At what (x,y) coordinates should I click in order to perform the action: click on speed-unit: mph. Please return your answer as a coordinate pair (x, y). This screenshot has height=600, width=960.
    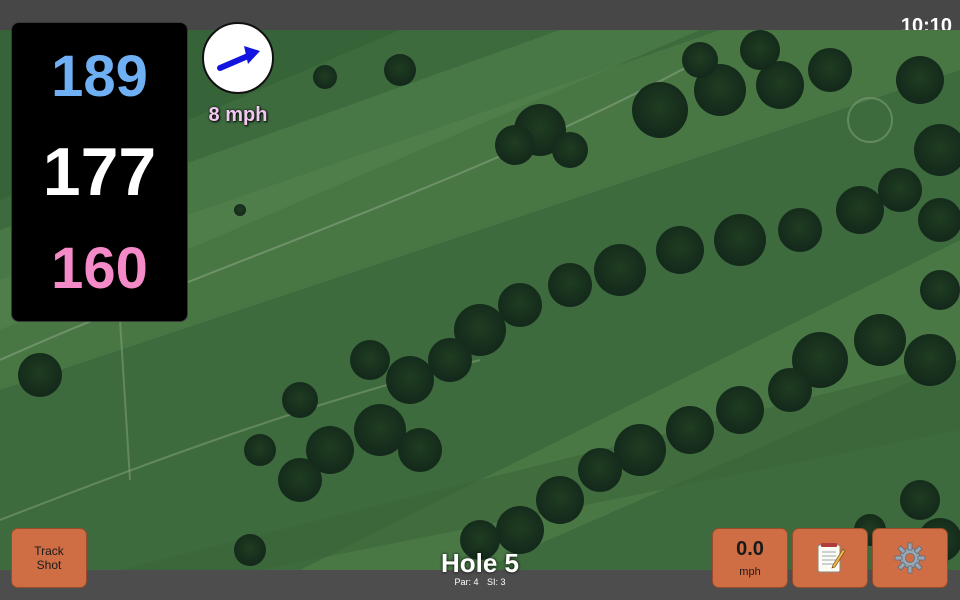
    Looking at the image, I should click on (750, 572).